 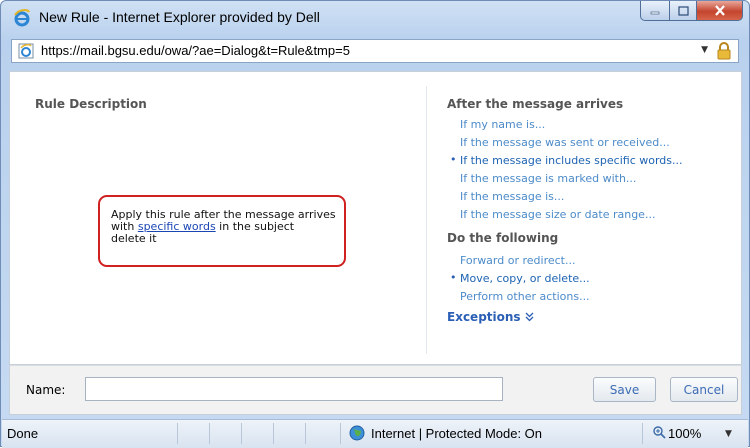 I want to click on close-button, so click(x=720, y=11).